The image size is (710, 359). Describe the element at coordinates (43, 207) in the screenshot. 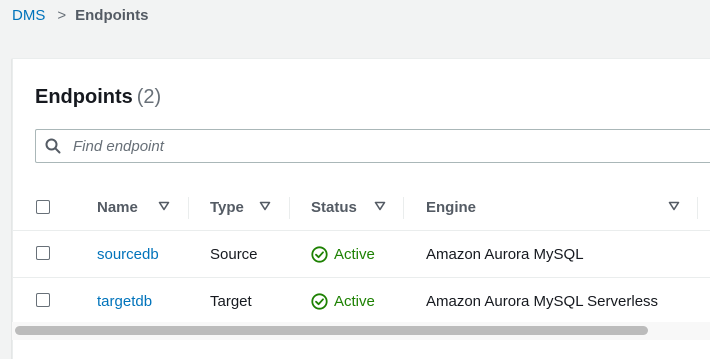

I see `select-all-checkbox` at that location.